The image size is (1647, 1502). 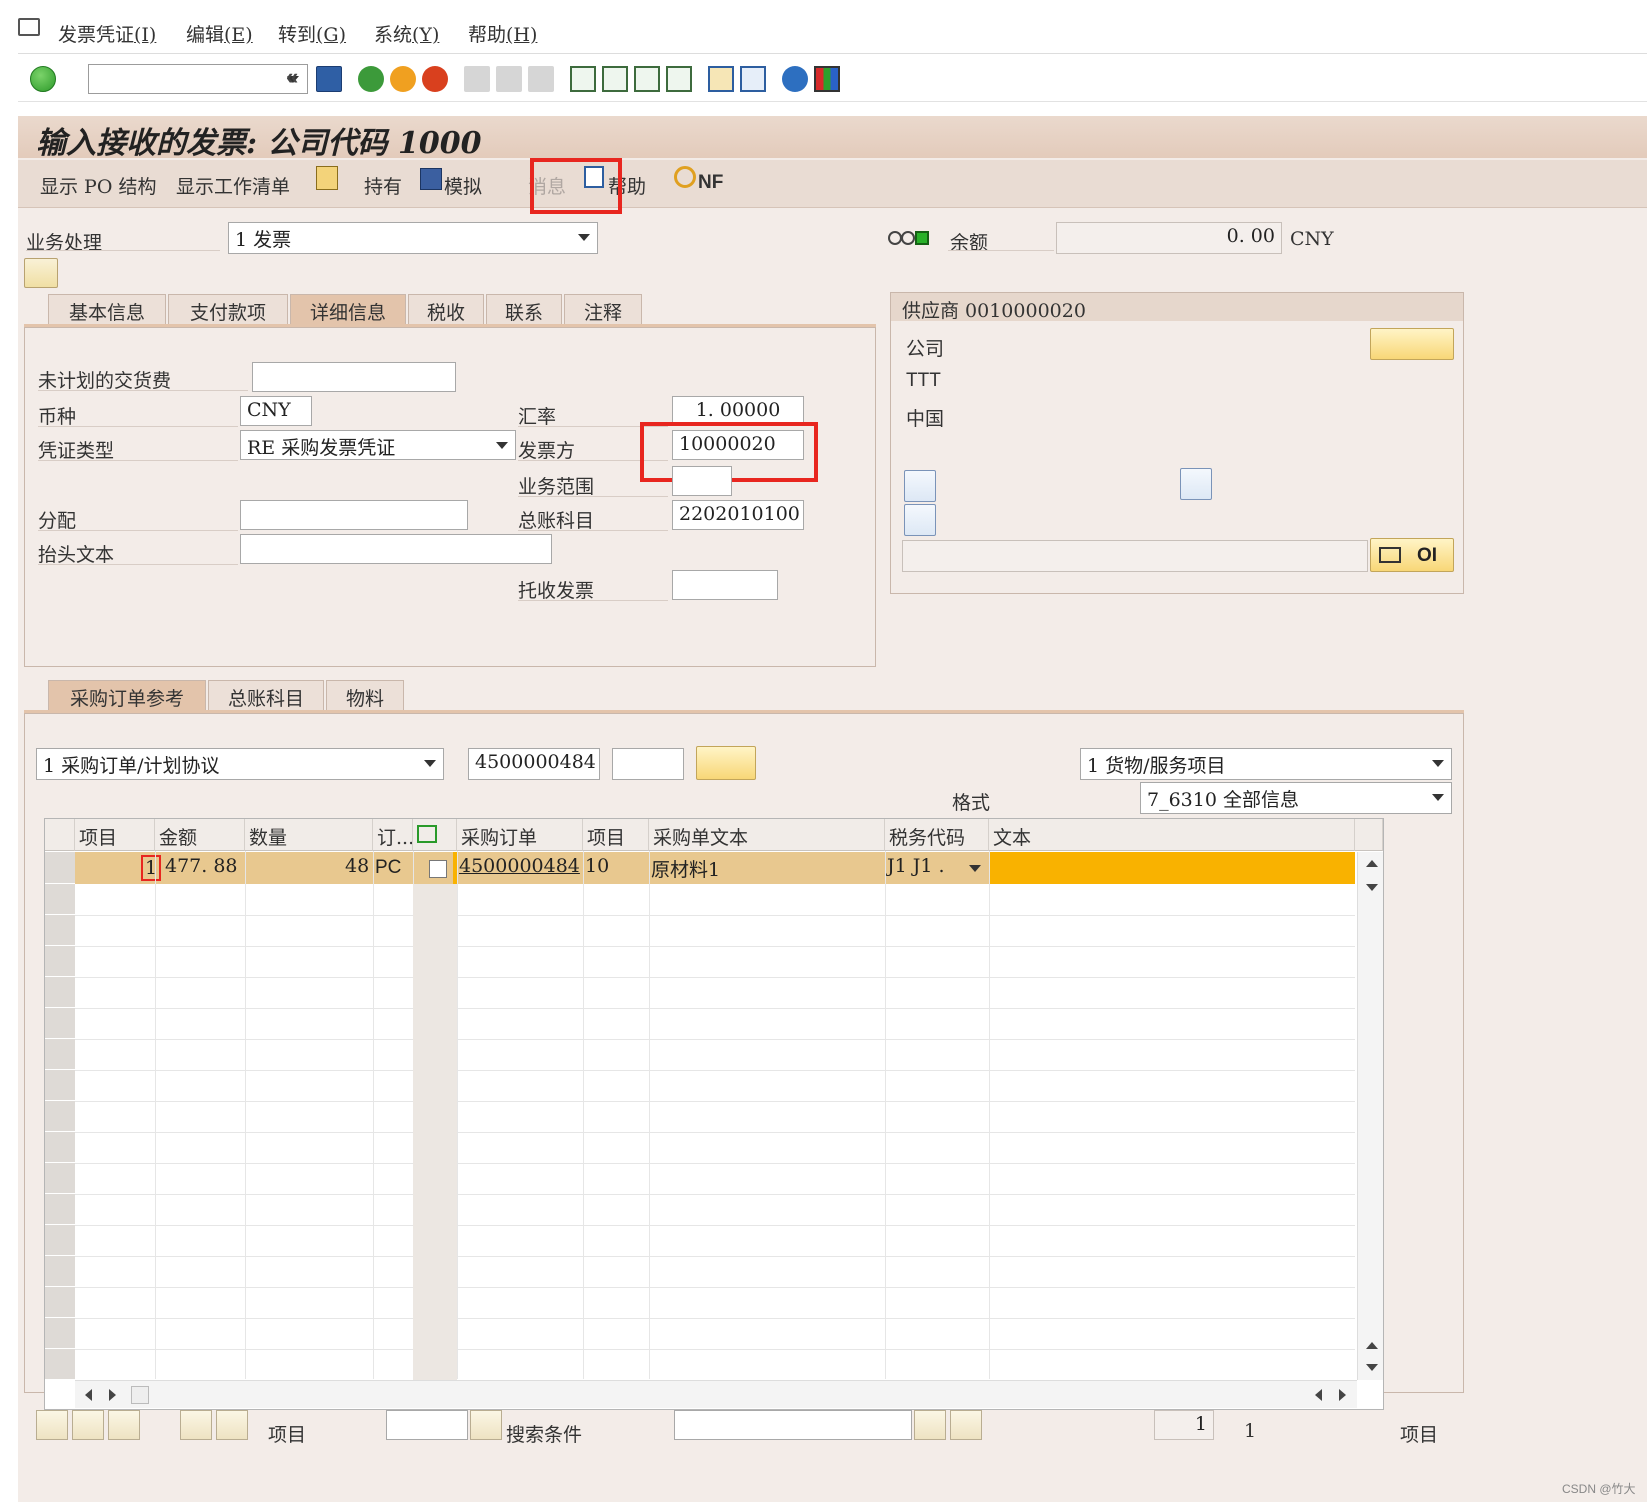 I want to click on search-criteria-field, so click(x=793, y=1425).